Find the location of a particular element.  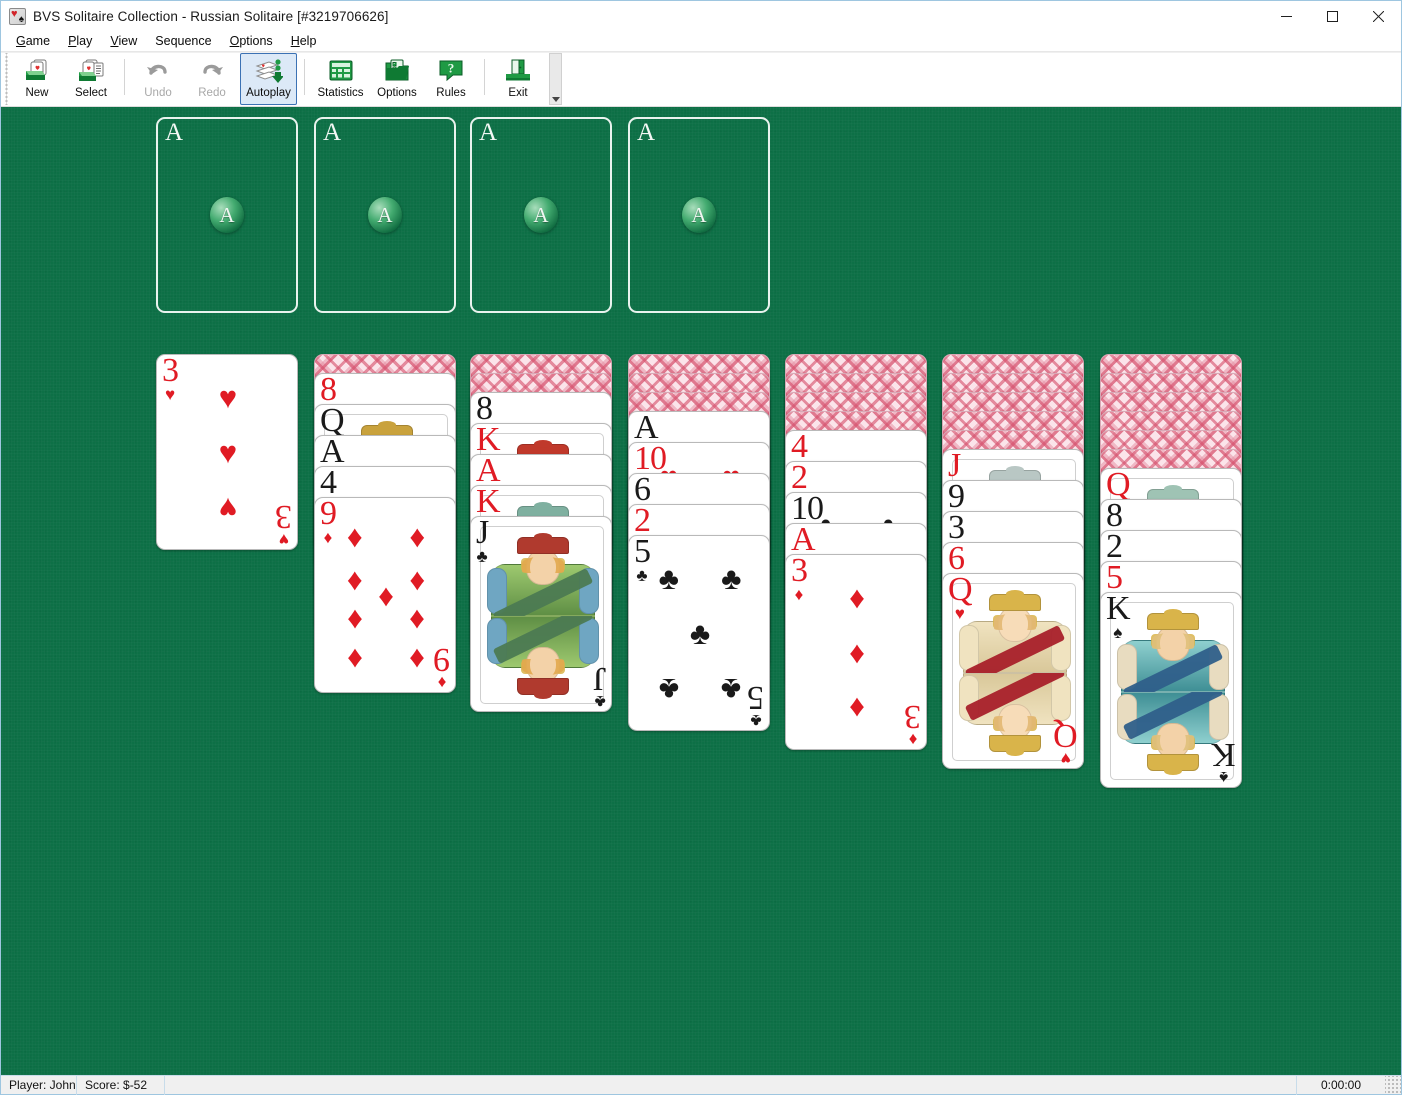

window-controls is located at coordinates (1332, 16).